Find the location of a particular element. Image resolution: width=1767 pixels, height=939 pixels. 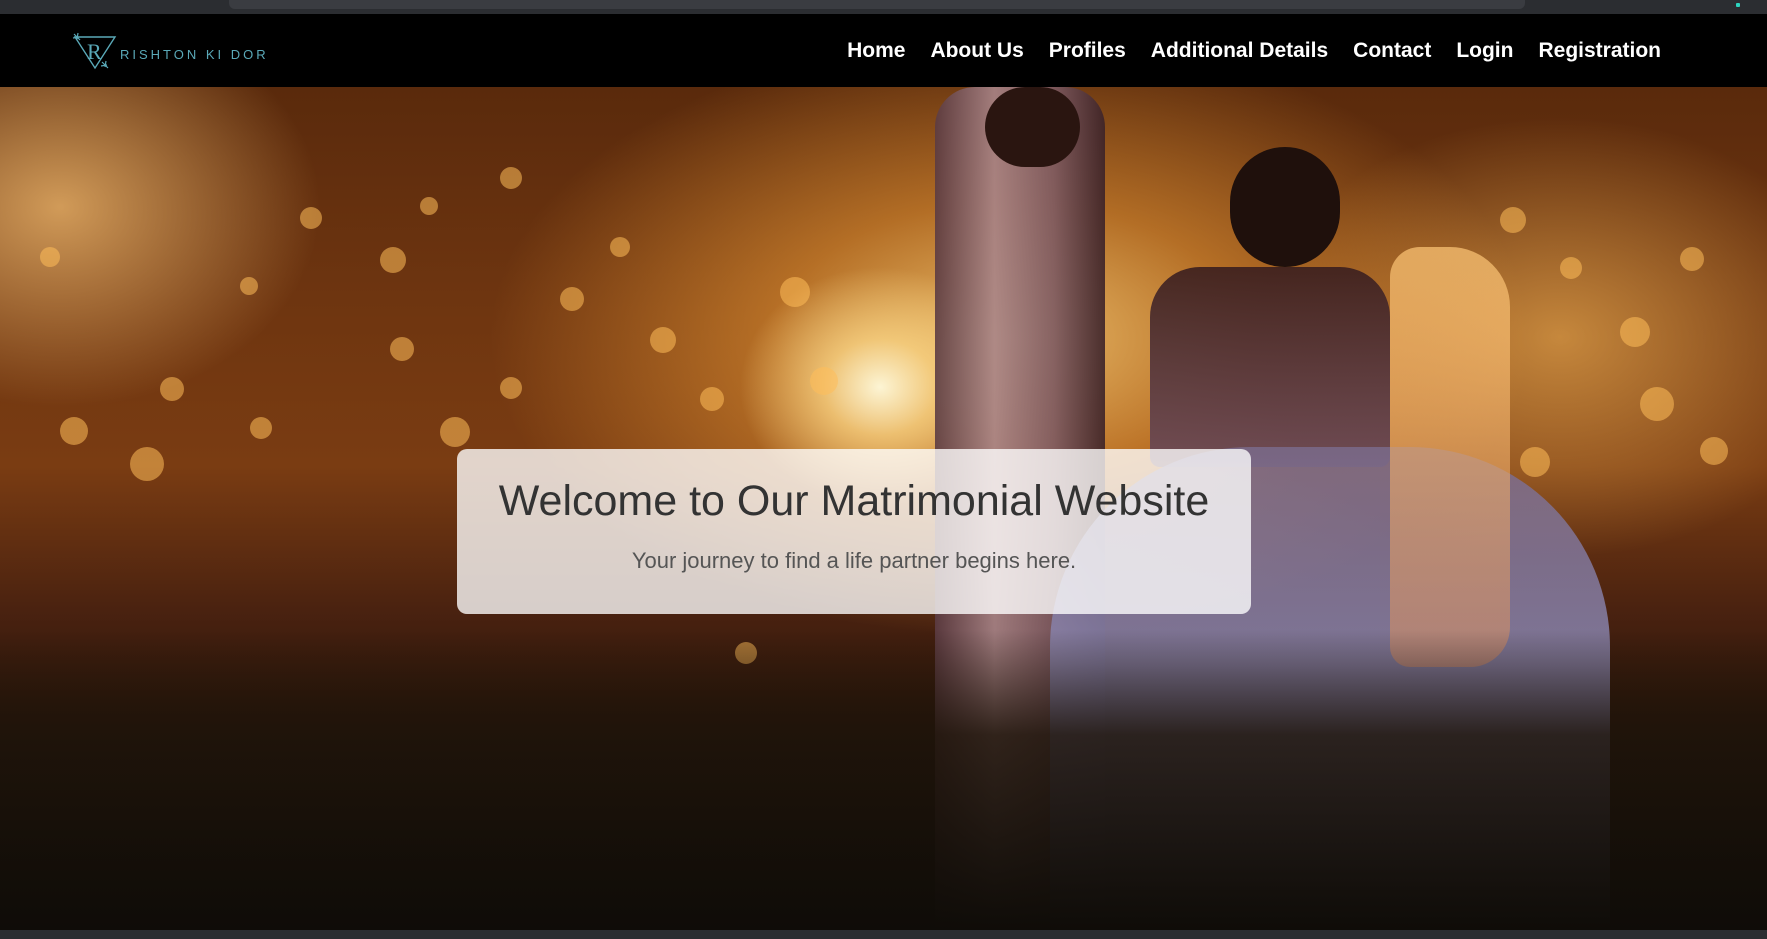

logo-letter: R is located at coordinates (94, 51).